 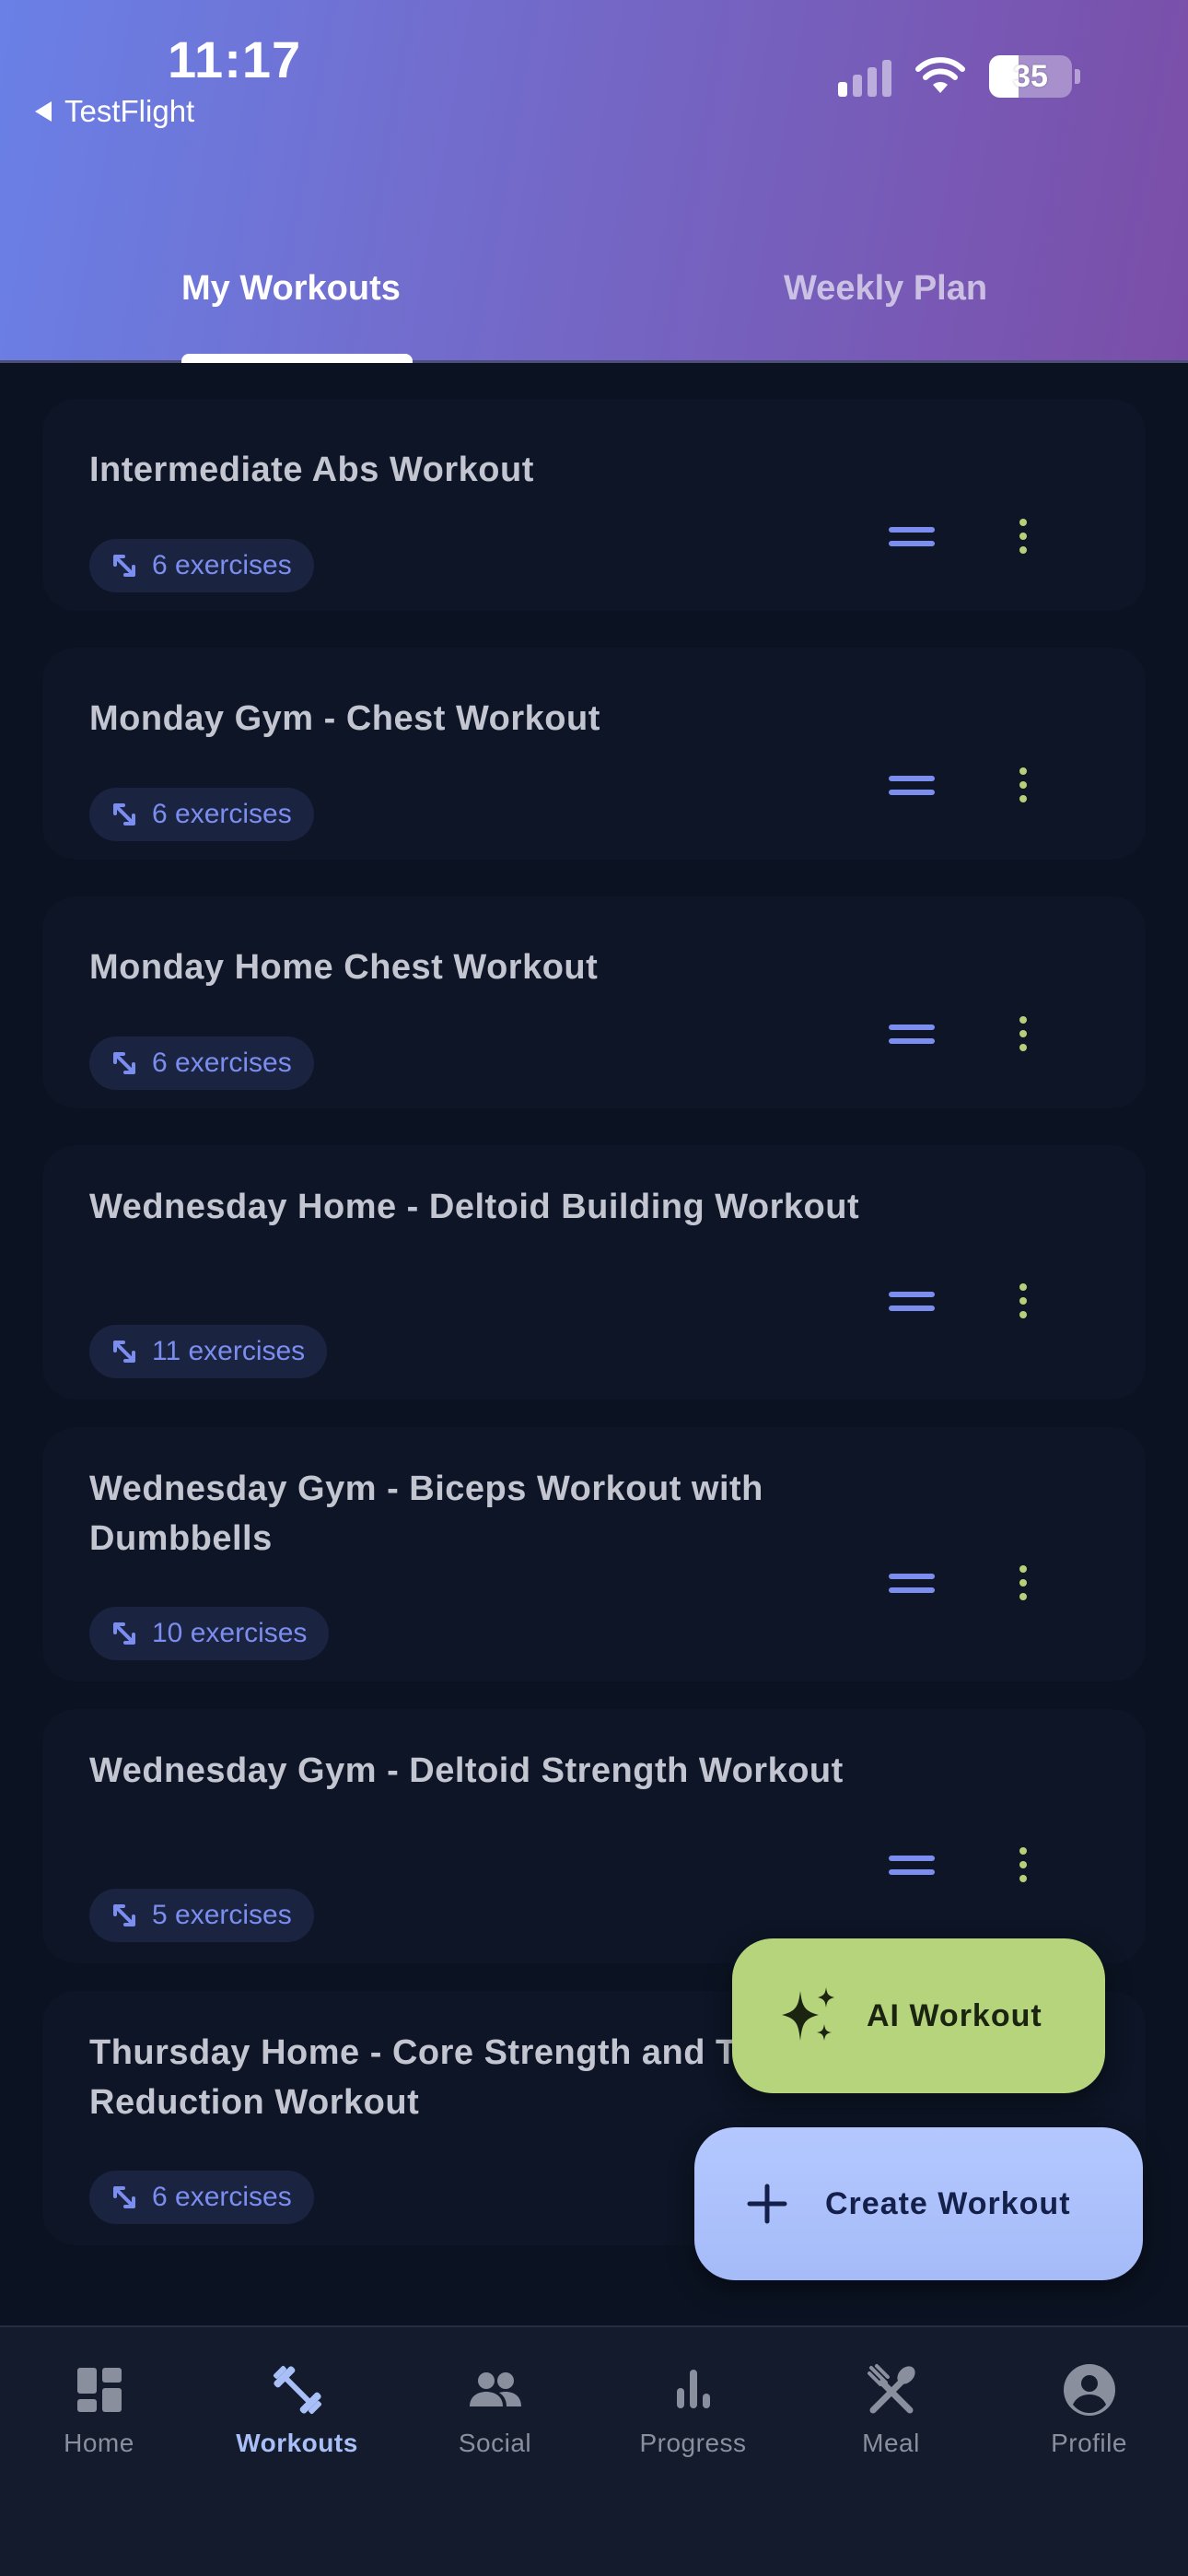 What do you see at coordinates (311, 470) in the screenshot?
I see `workout-title: Intermediate Abs Workout` at bounding box center [311, 470].